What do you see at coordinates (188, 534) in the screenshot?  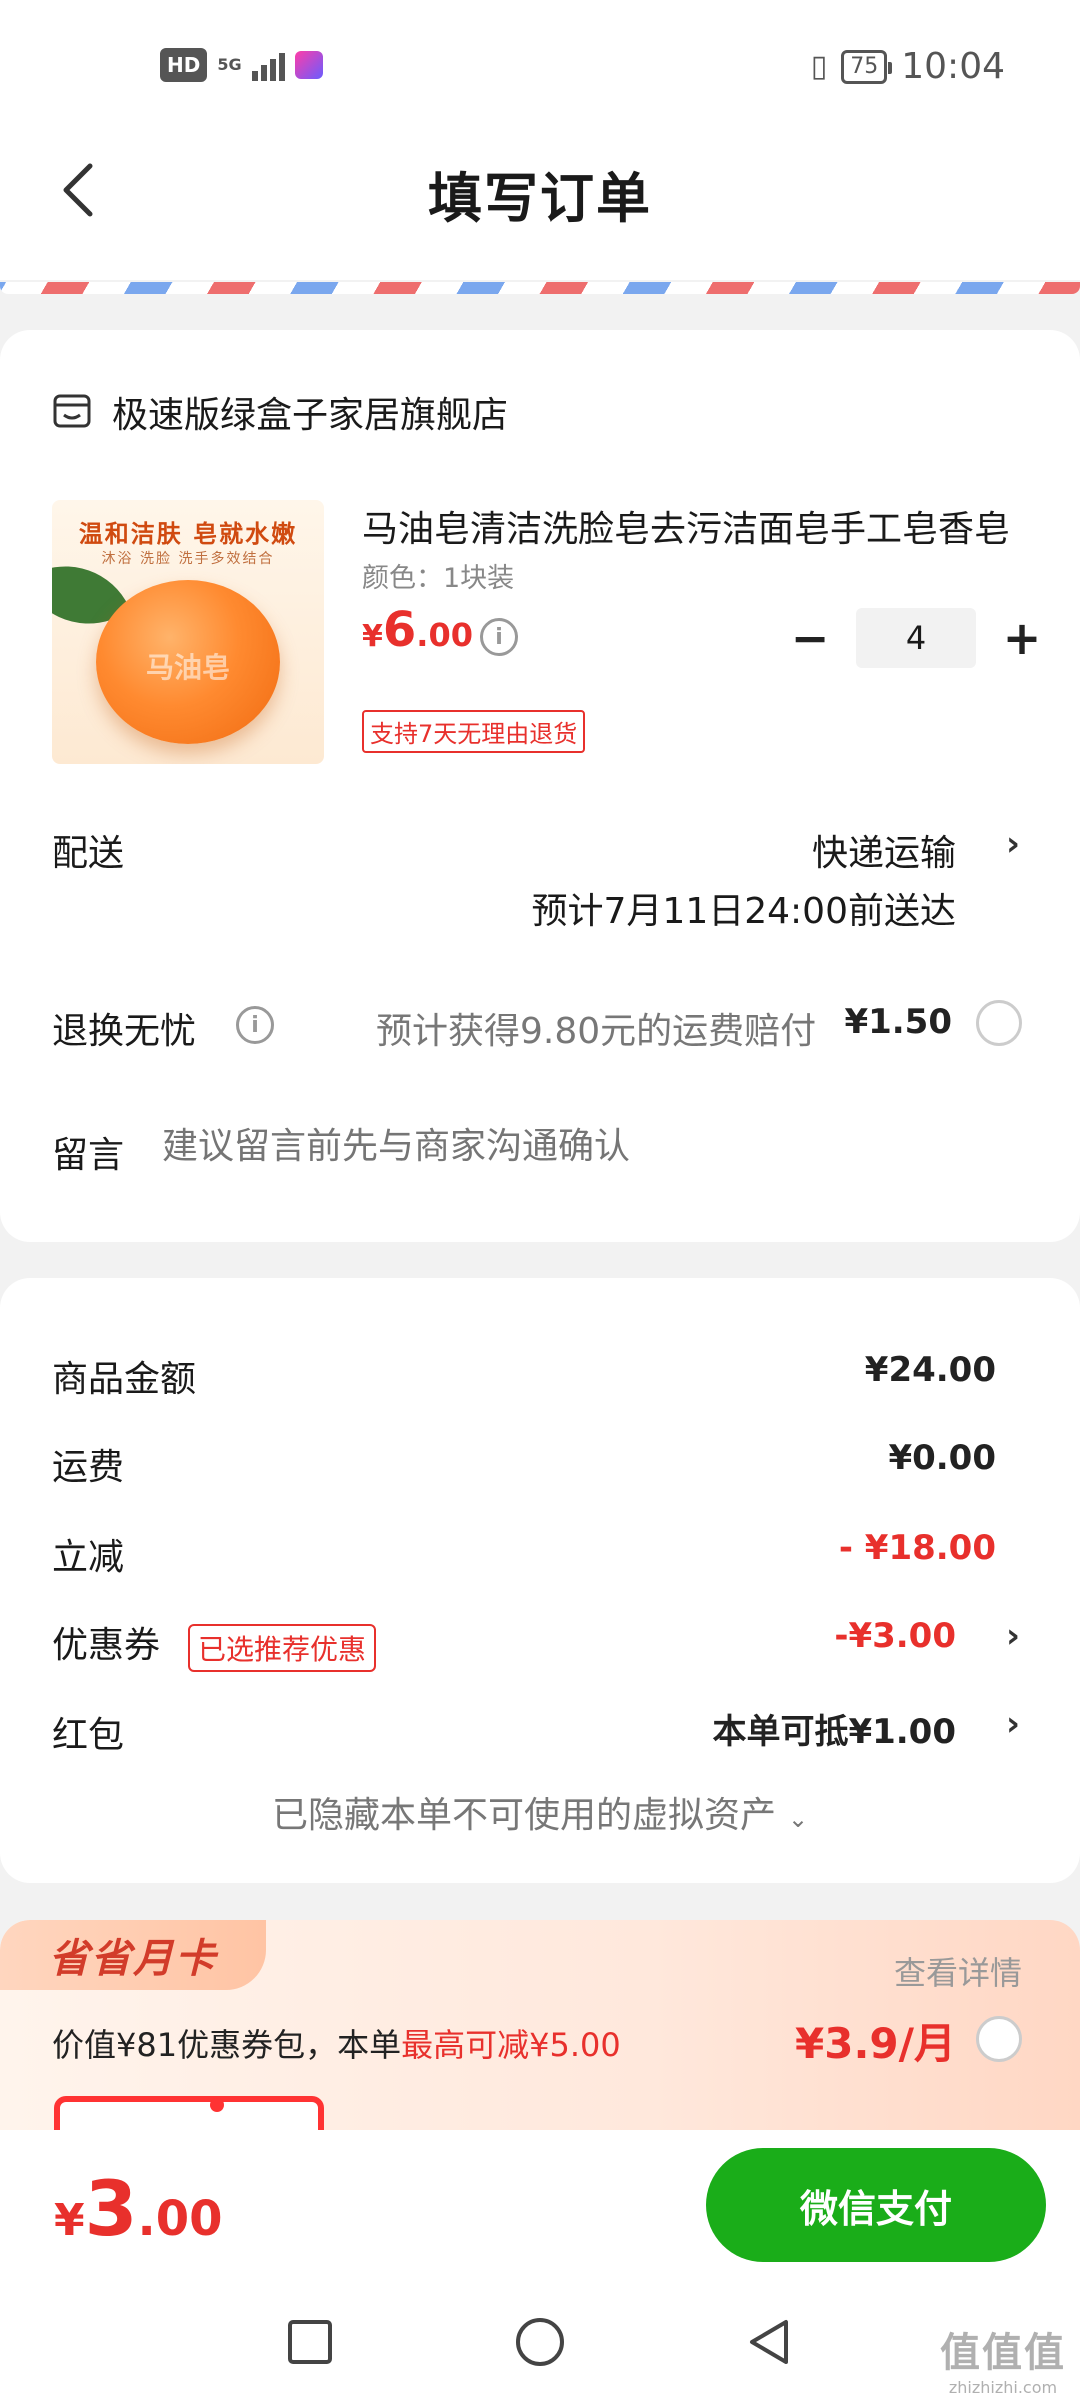 I see `product-image-title: 温和洁肤 皂就水嫩` at bounding box center [188, 534].